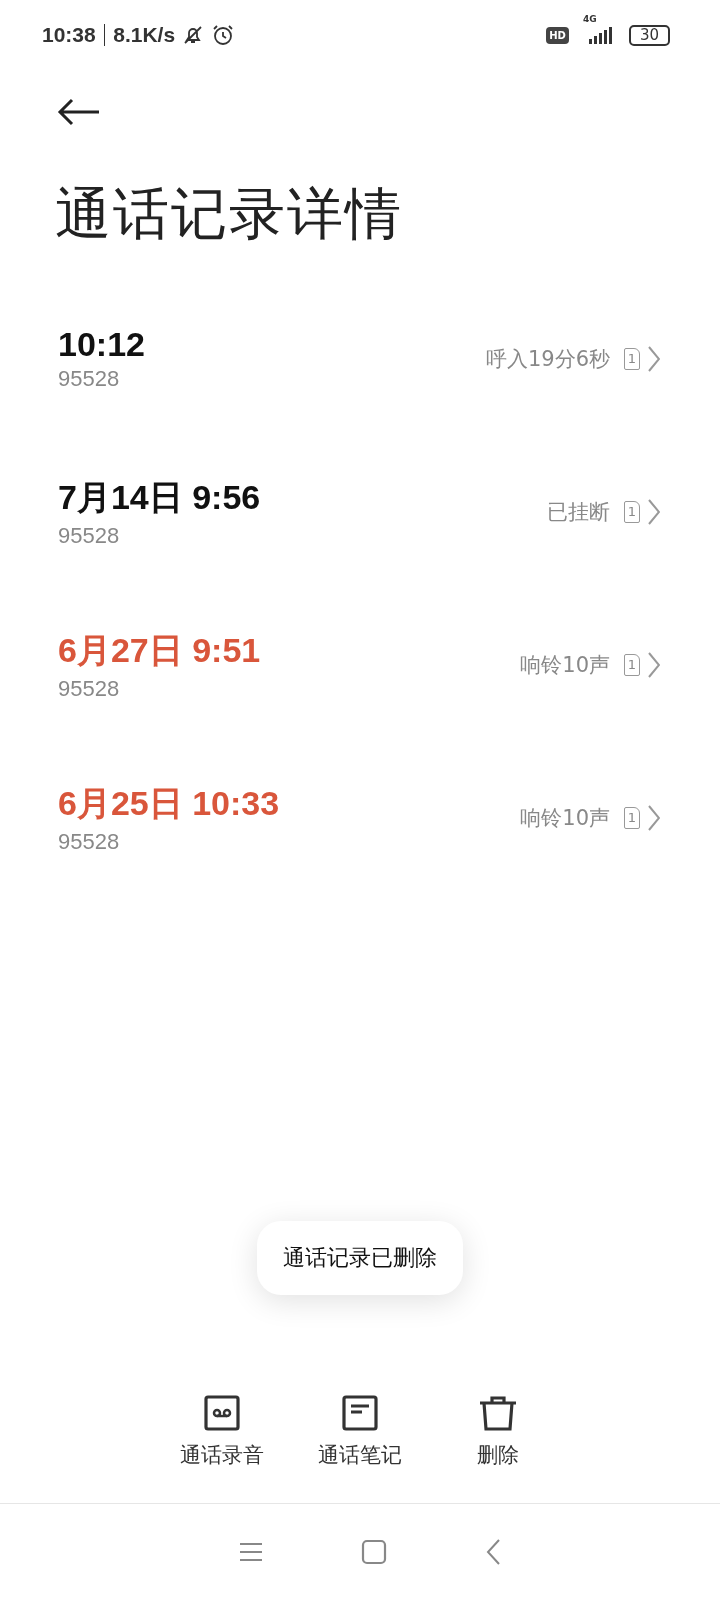  I want to click on call-status: 已挂断, so click(578, 512).